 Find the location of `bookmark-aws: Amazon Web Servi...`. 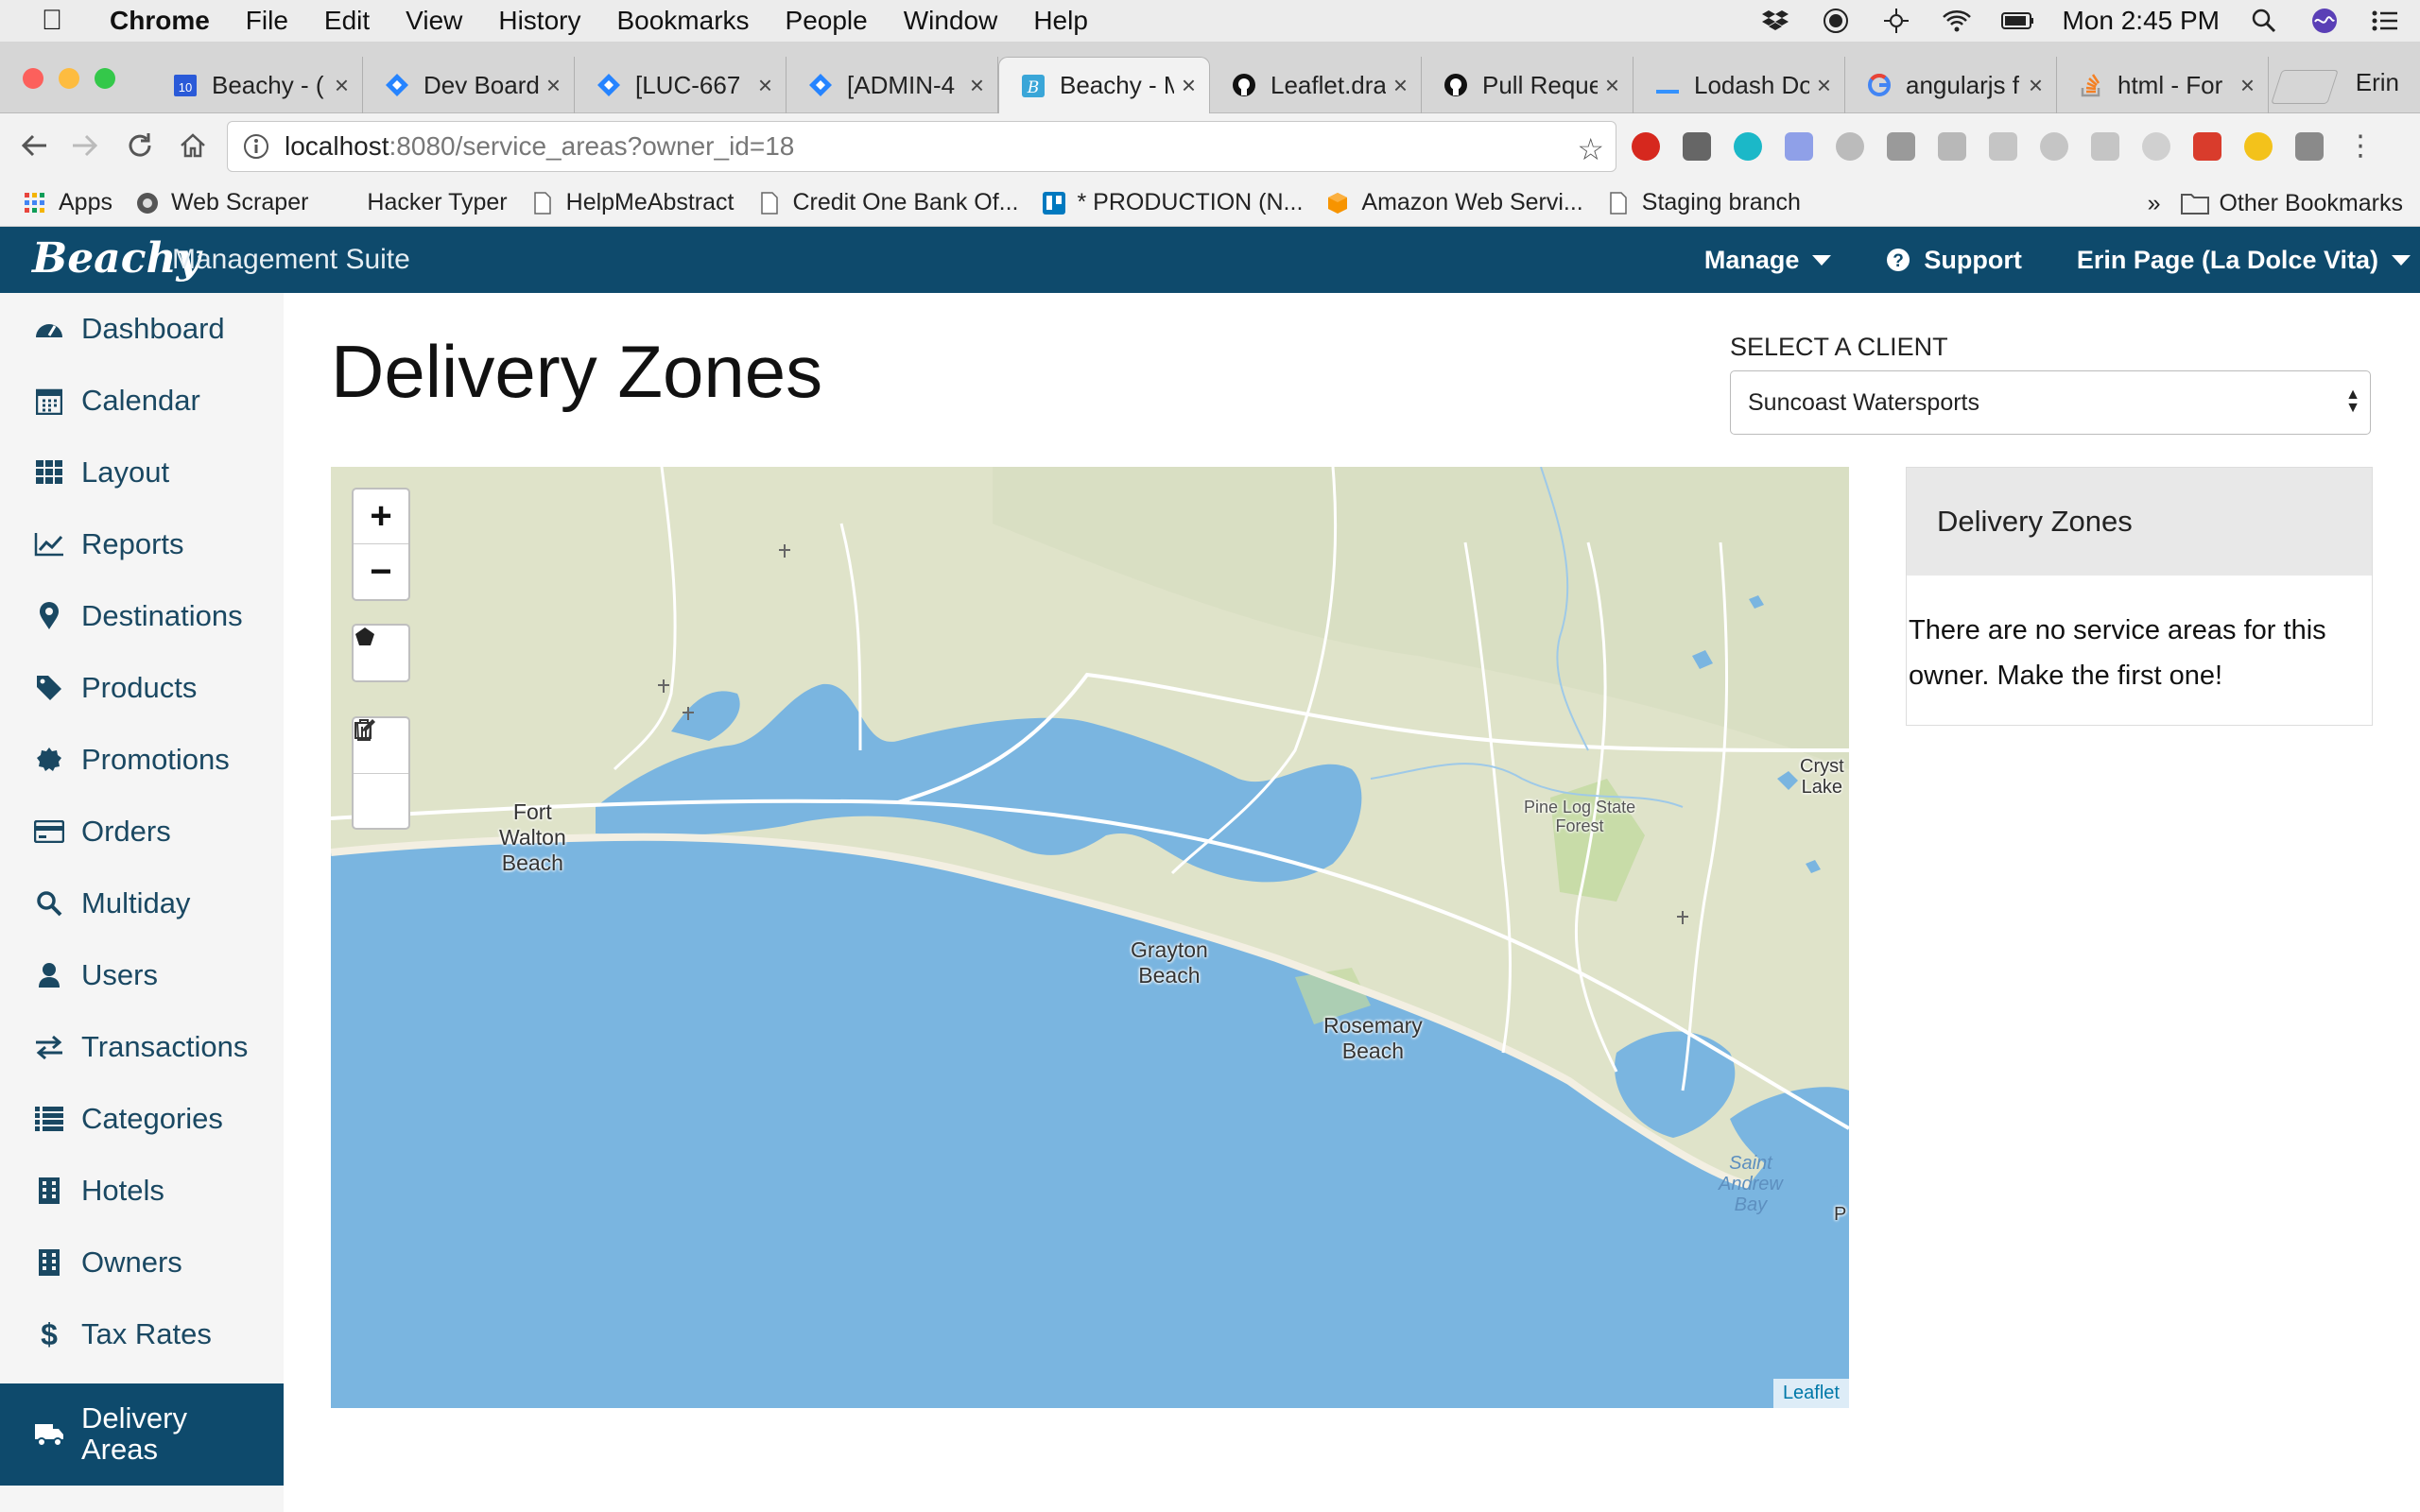

bookmark-aws: Amazon Web Servi... is located at coordinates (1454, 202).